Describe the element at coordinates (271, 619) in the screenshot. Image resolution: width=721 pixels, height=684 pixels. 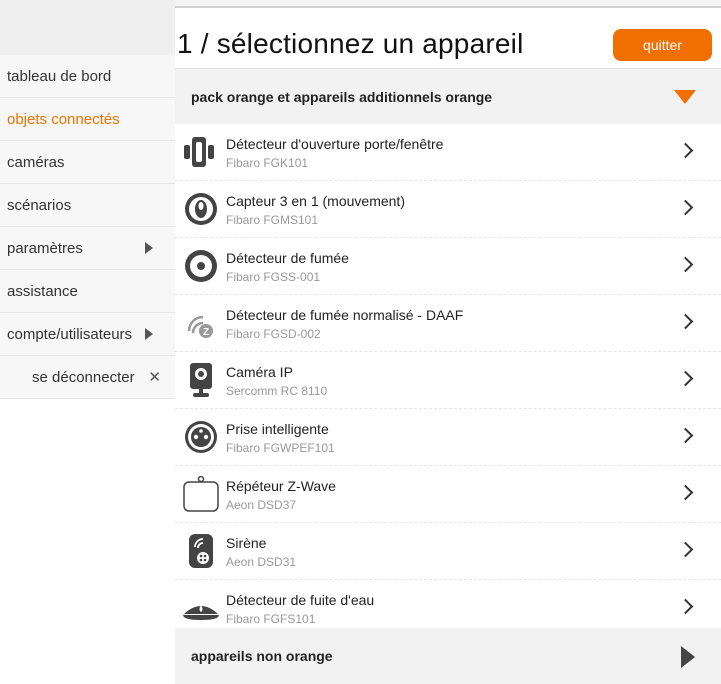
I see `device-model: Fibaro FGFS101` at that location.